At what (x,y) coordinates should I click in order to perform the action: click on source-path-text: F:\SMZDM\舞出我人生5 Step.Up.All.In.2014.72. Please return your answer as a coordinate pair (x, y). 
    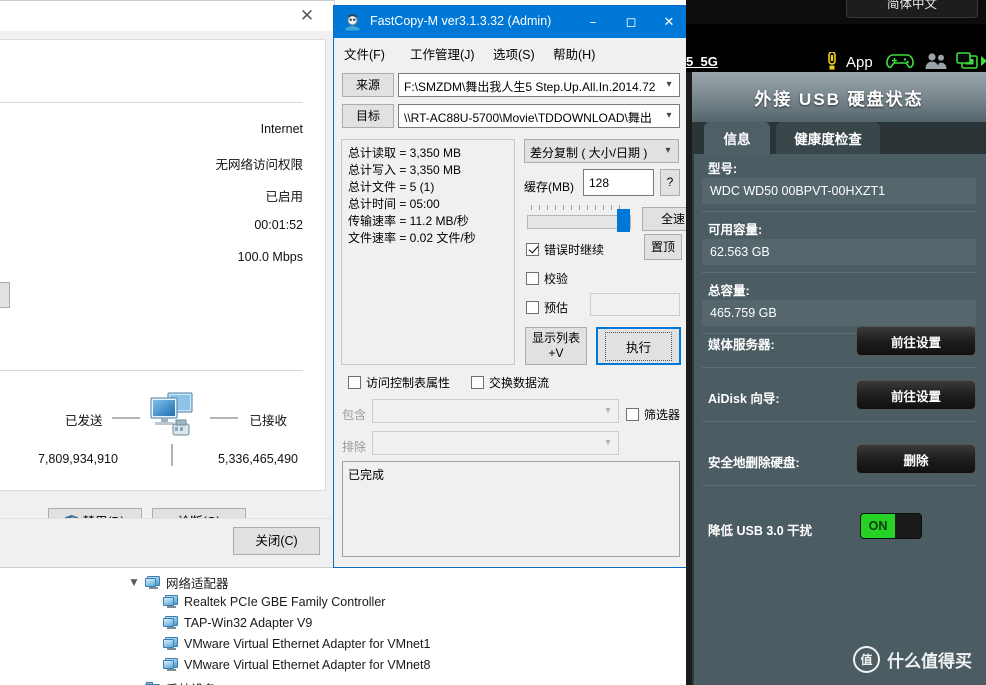
    Looking at the image, I should click on (530, 87).